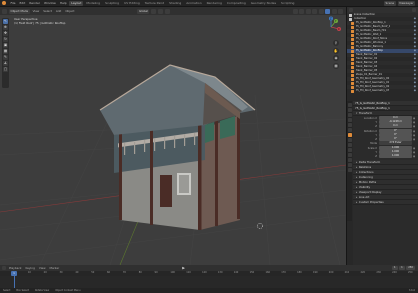 The image size is (418, 293). Describe the element at coordinates (402, 268) in the screenshot. I see `start-frame-field: 1` at that location.